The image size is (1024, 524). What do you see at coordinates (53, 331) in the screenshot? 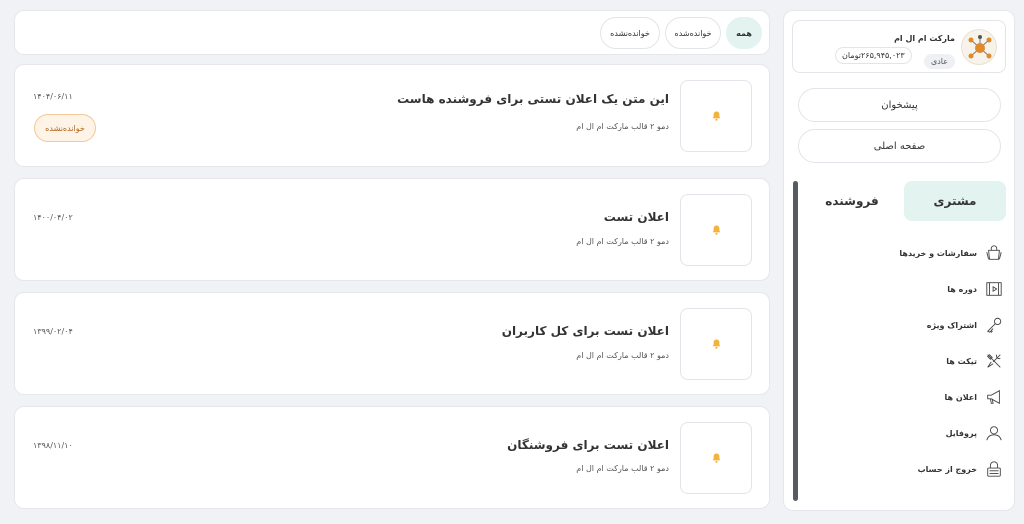
I see `announcement-date: ۱۳۹۹/۰۲/۰۴` at bounding box center [53, 331].